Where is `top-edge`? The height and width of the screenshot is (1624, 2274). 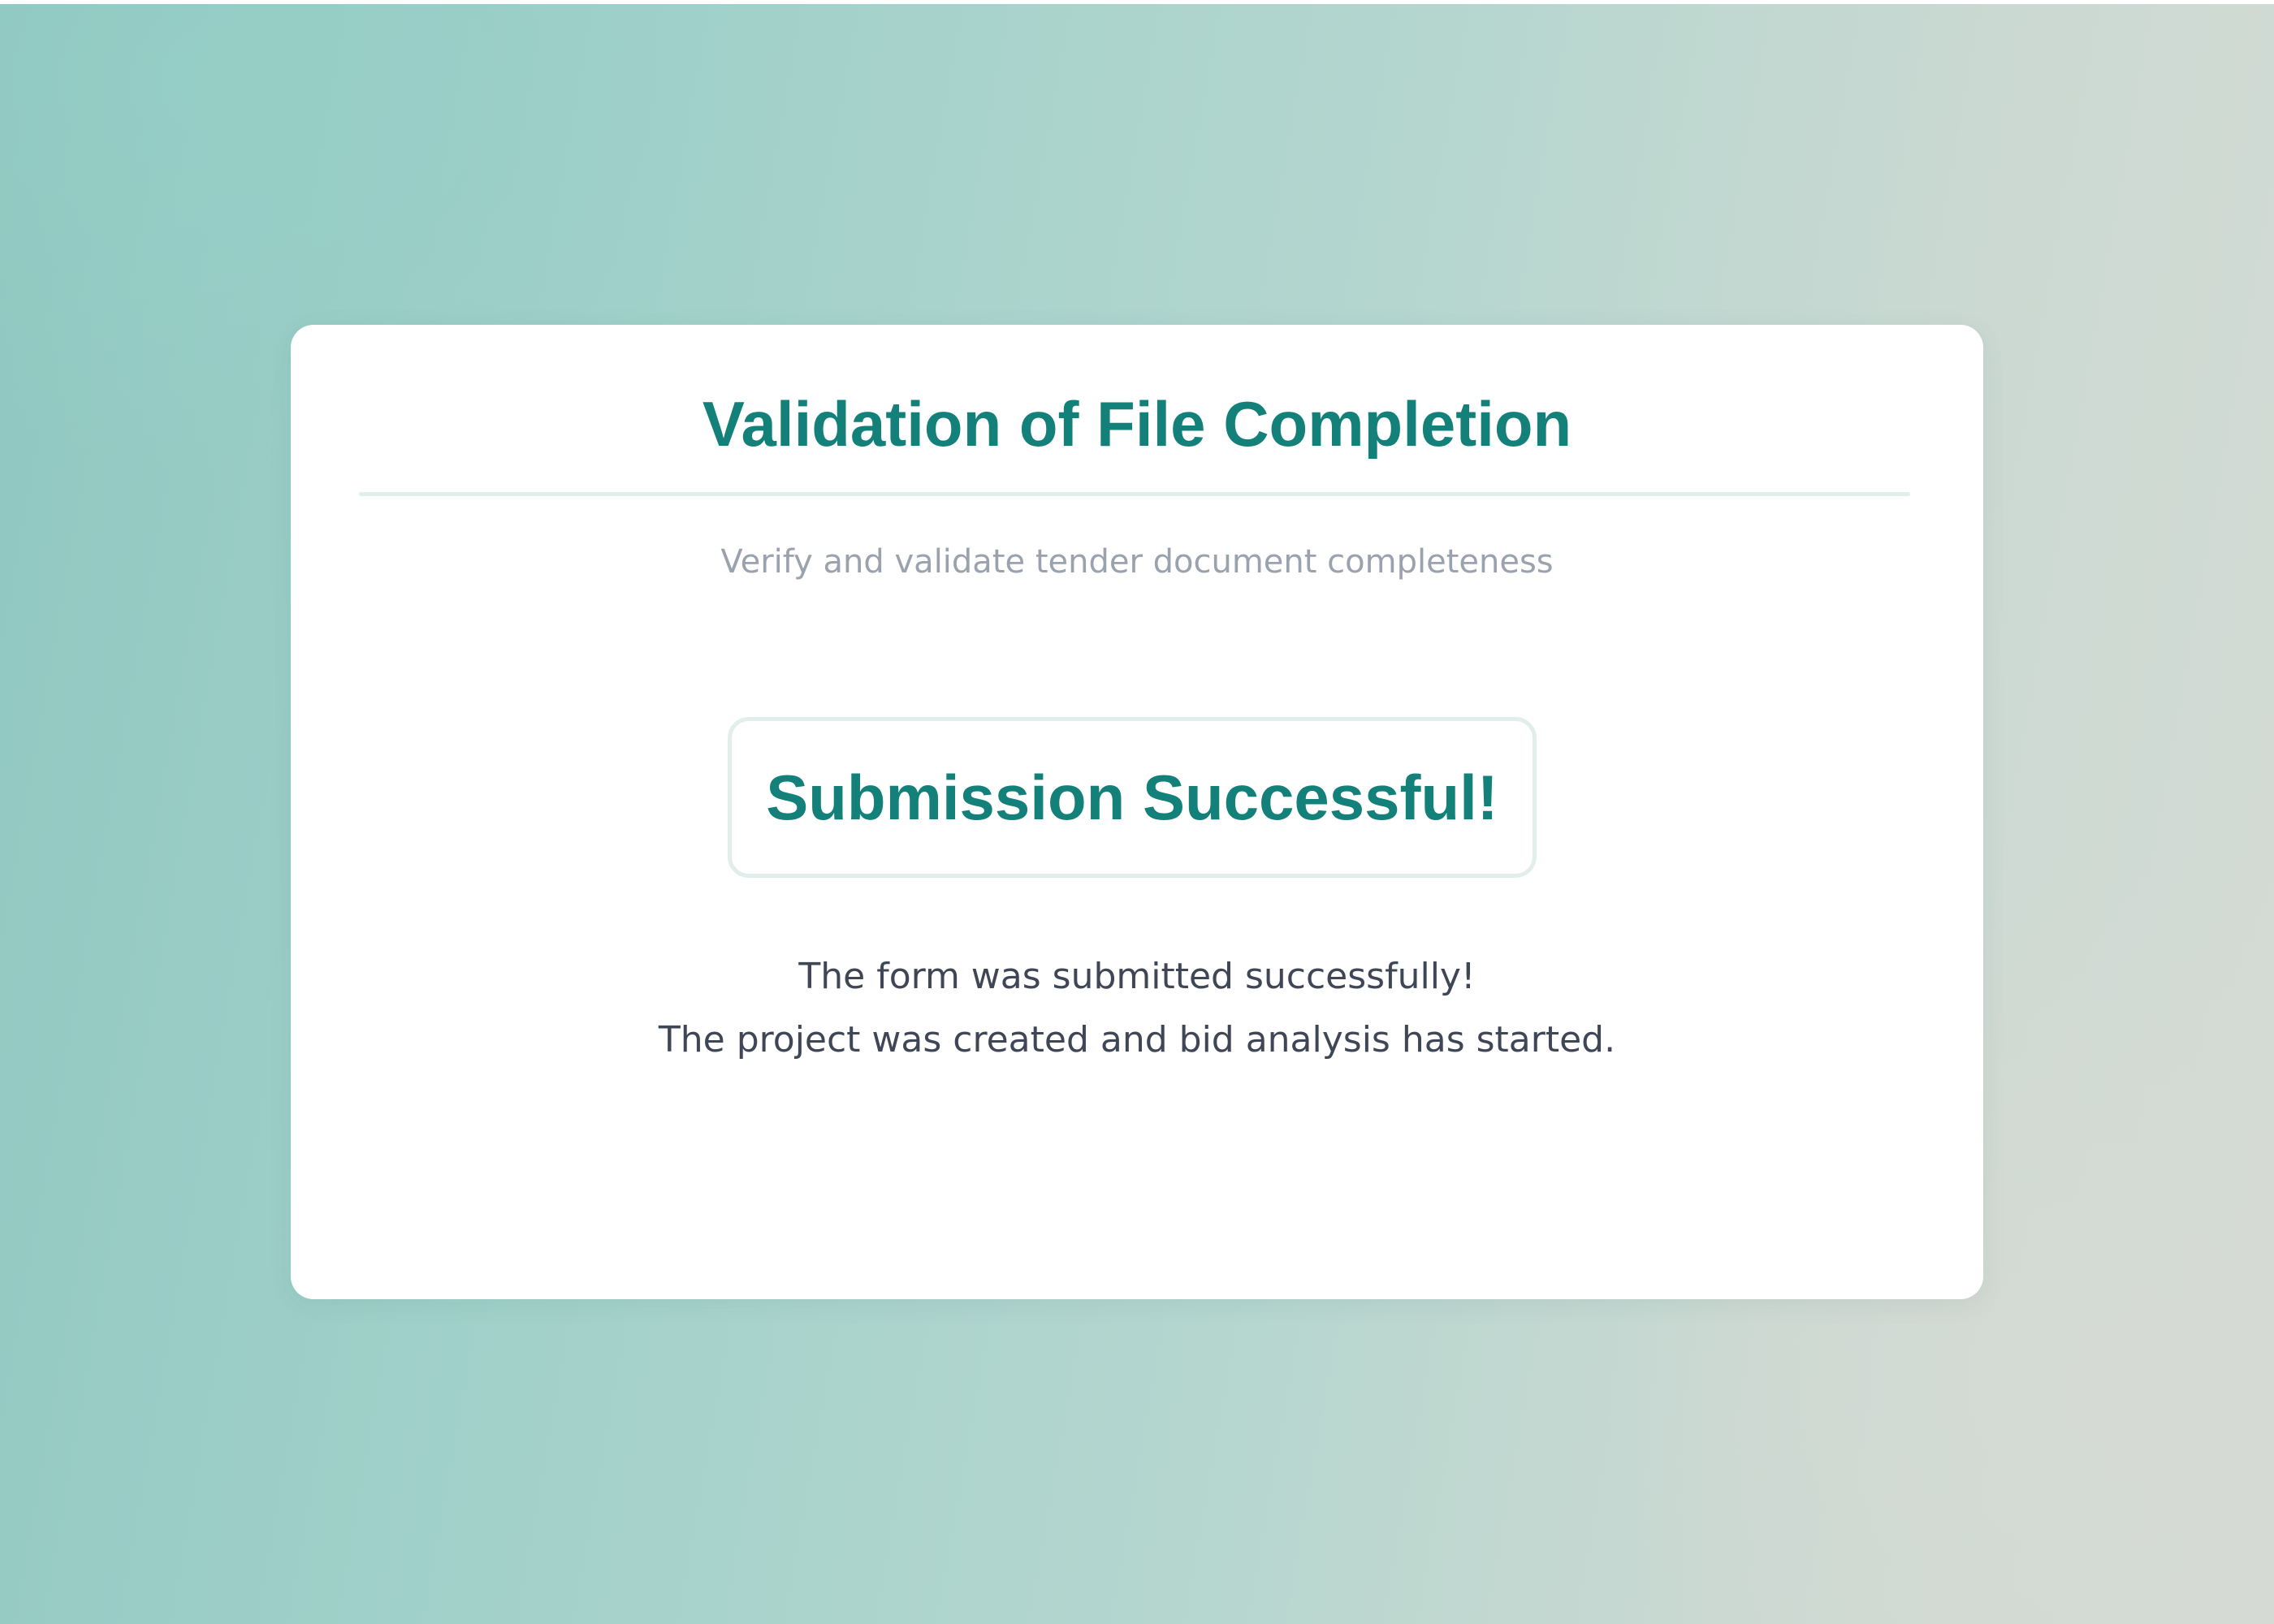 top-edge is located at coordinates (1137, 2).